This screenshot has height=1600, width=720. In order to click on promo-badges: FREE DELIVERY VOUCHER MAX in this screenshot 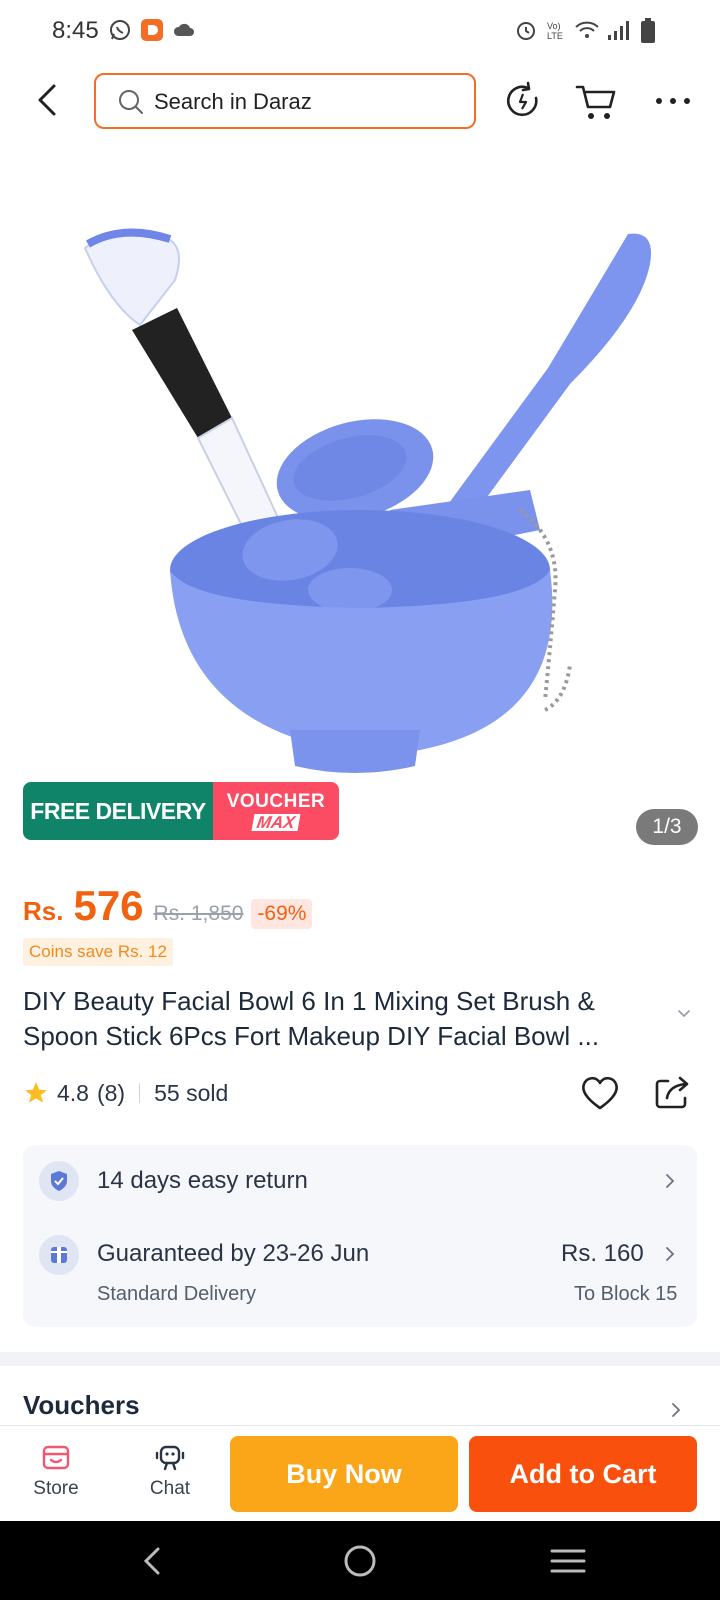, I will do `click(181, 811)`.